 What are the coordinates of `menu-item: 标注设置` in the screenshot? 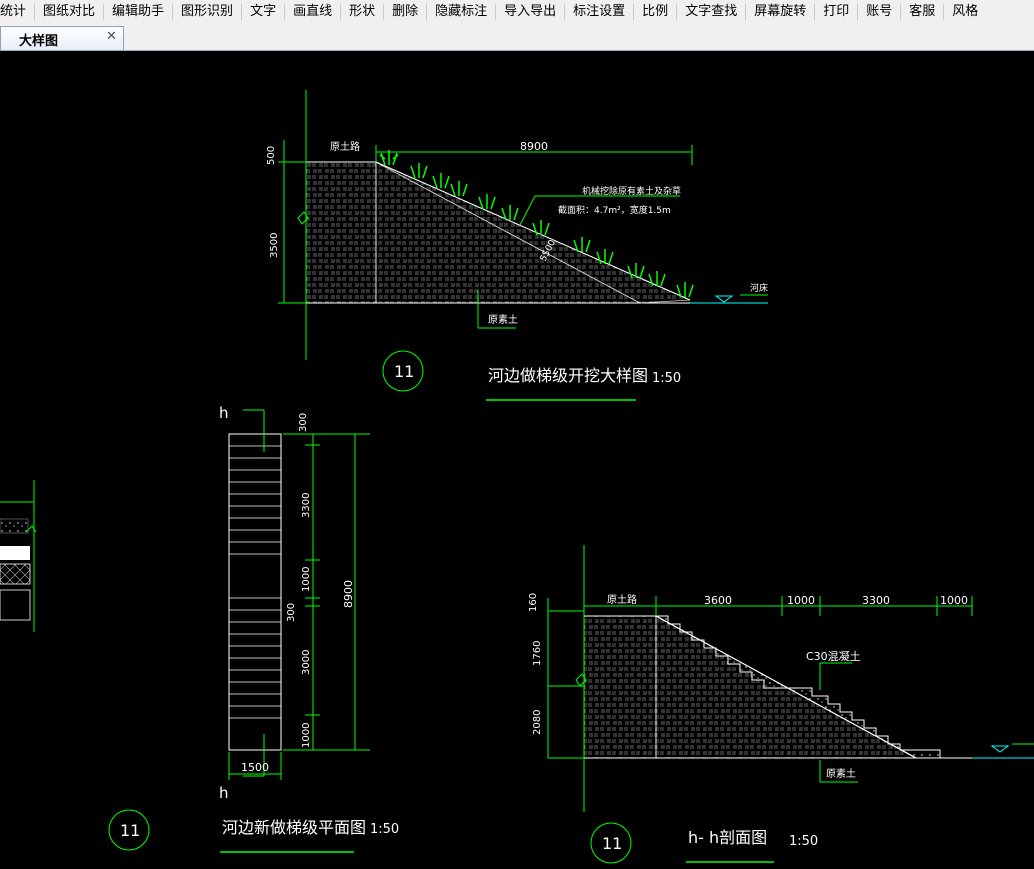 It's located at (599, 12).